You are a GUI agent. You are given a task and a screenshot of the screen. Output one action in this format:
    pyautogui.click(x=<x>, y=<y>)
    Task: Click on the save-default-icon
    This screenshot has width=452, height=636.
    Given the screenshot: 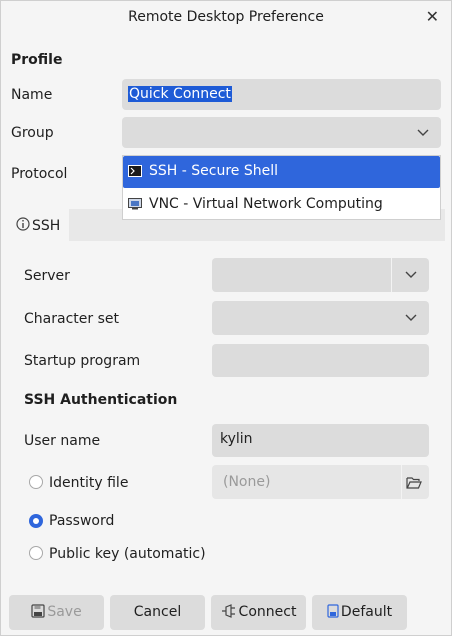 What is the action you would take?
    pyautogui.click(x=333, y=611)
    